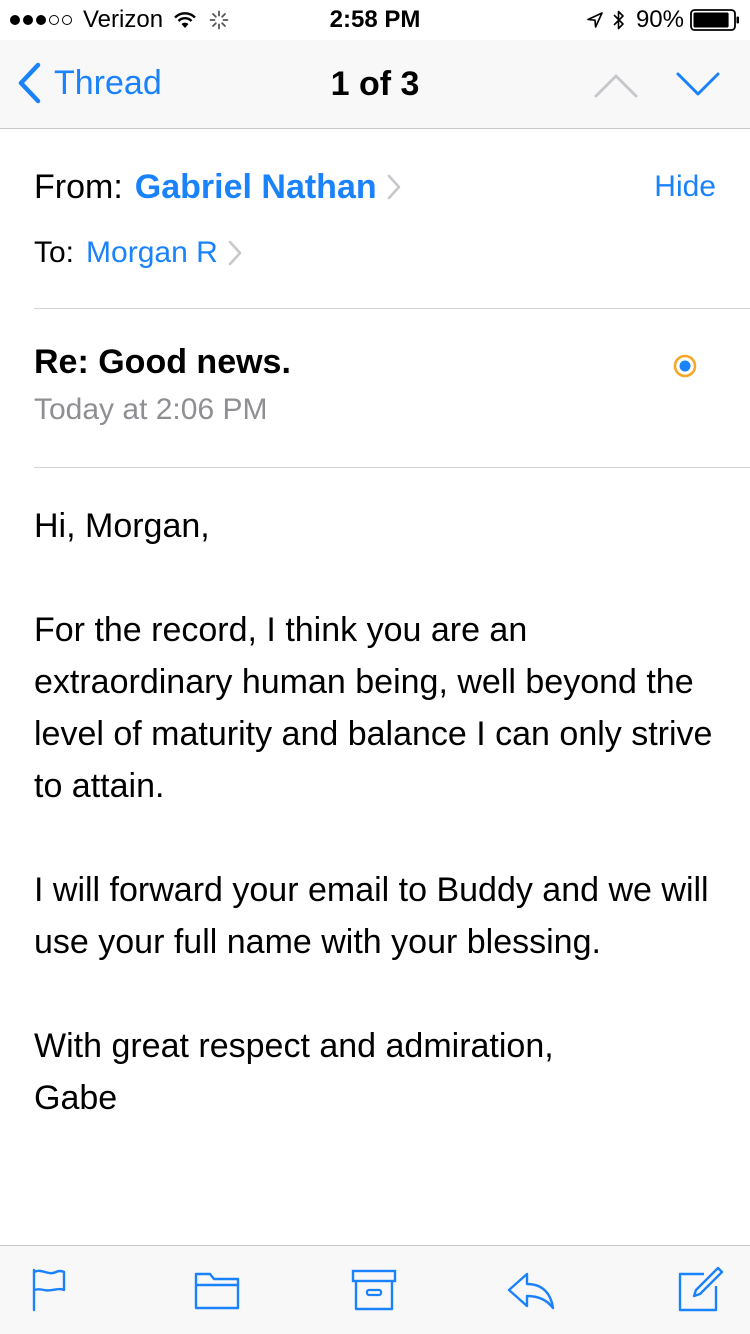  What do you see at coordinates (122, 526) in the screenshot?
I see `body-greeting: Hi, Morgan,` at bounding box center [122, 526].